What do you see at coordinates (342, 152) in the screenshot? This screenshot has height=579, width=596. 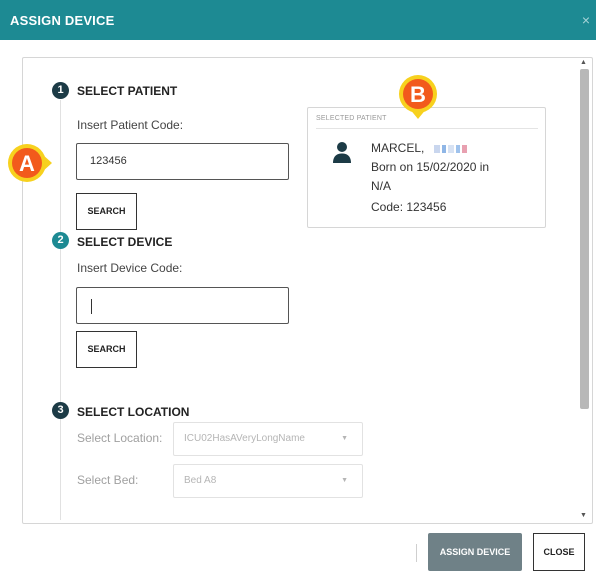 I see `person-icon` at bounding box center [342, 152].